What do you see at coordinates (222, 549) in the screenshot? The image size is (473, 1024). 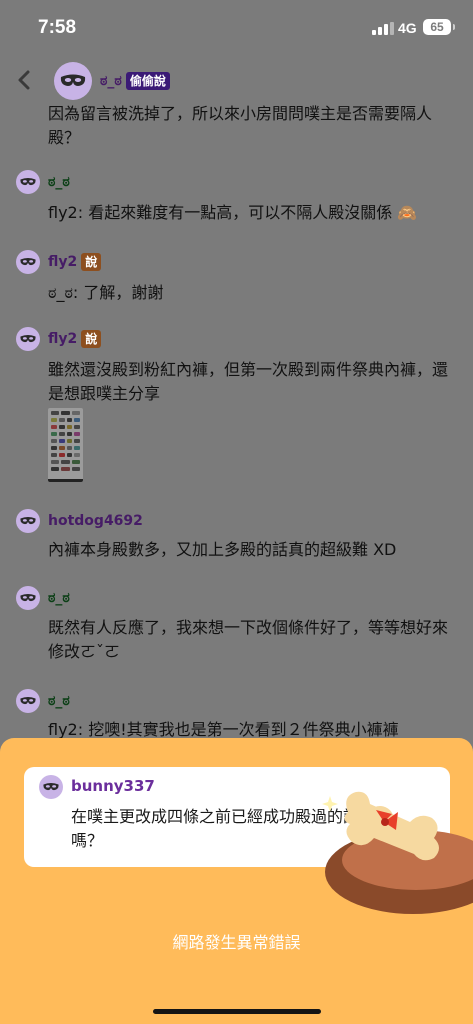 I see `message-text: 內褲本身殿數多，又加上多殿的話真的超級難 XD` at bounding box center [222, 549].